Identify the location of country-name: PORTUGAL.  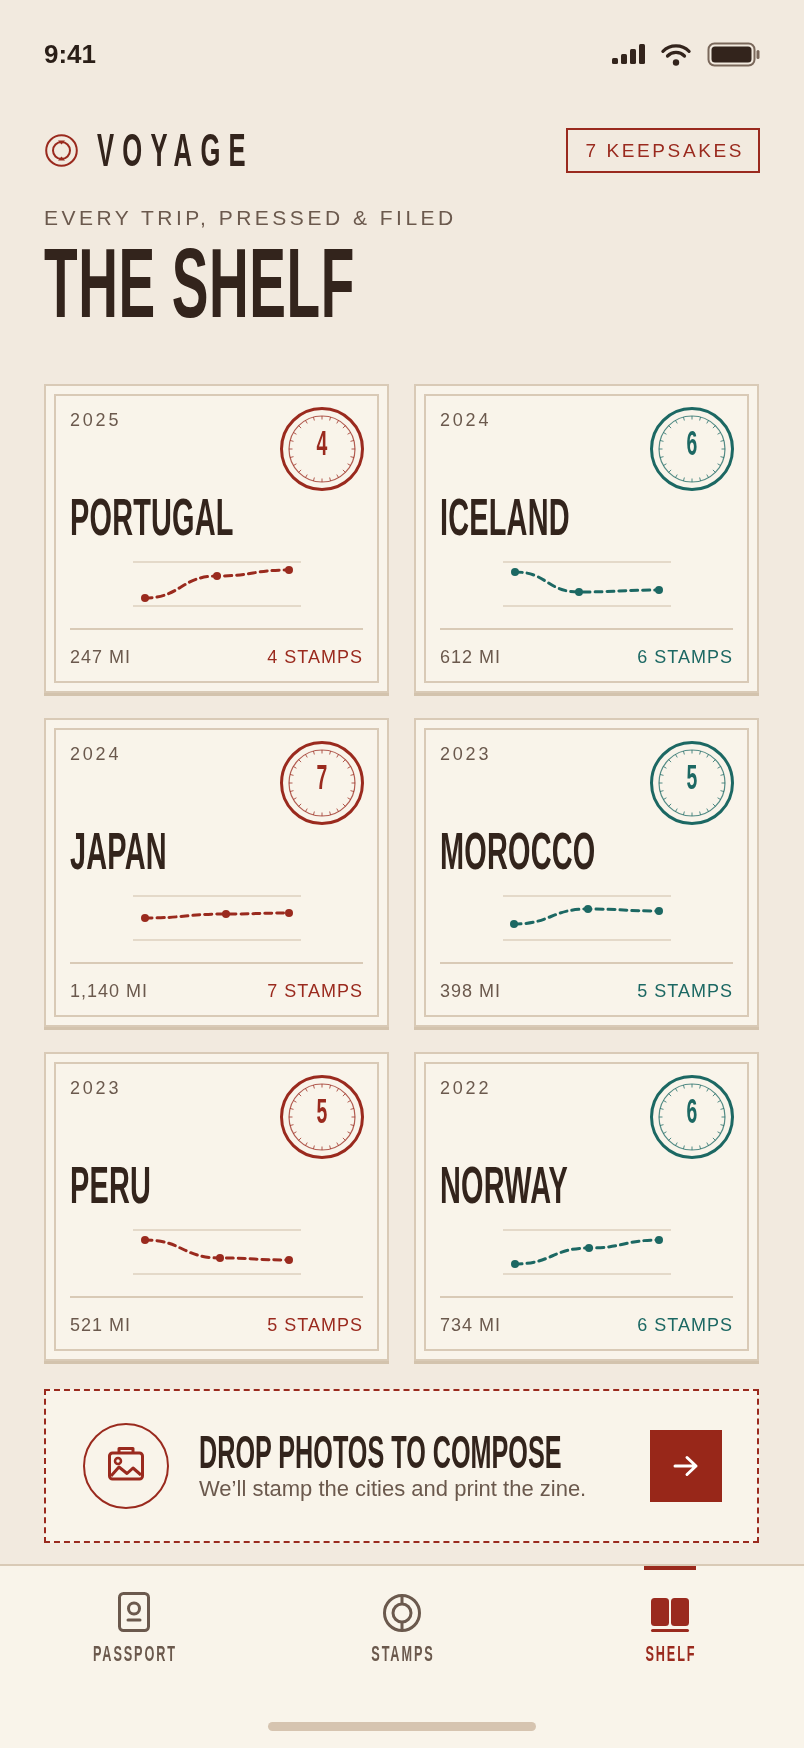
(152, 517).